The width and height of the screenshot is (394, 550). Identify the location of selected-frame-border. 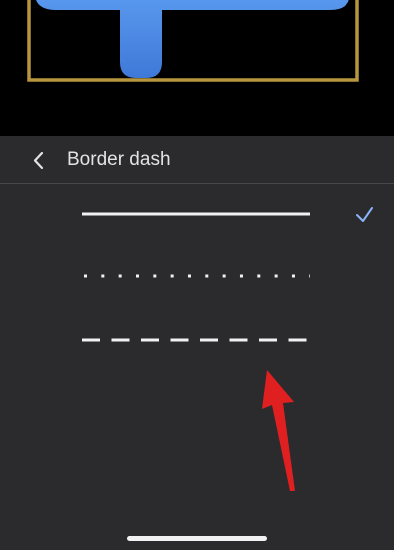
(193, 41).